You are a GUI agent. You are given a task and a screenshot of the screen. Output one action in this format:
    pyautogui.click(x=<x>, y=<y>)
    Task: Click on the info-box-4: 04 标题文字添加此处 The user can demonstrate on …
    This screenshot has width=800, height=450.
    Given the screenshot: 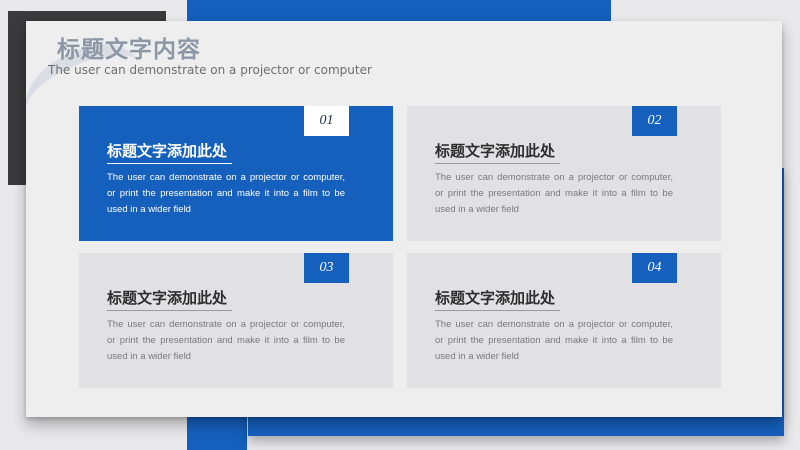 What is the action you would take?
    pyautogui.click(x=564, y=320)
    